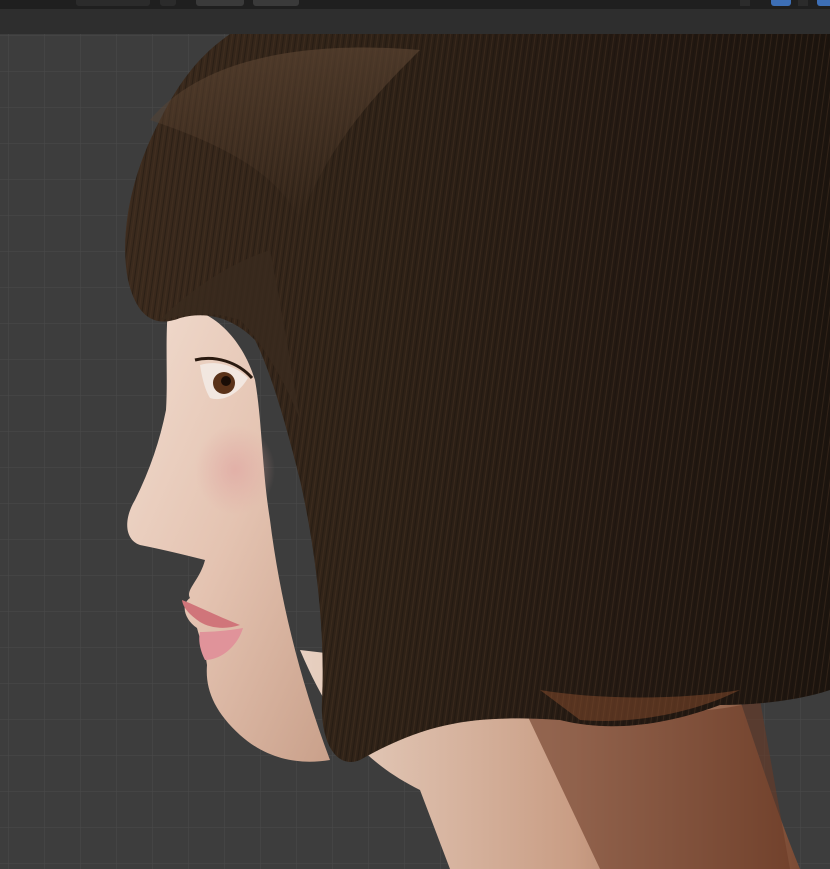 This screenshot has width=830, height=869. What do you see at coordinates (823, 3) in the screenshot?
I see `gizmo-toggle-icon` at bounding box center [823, 3].